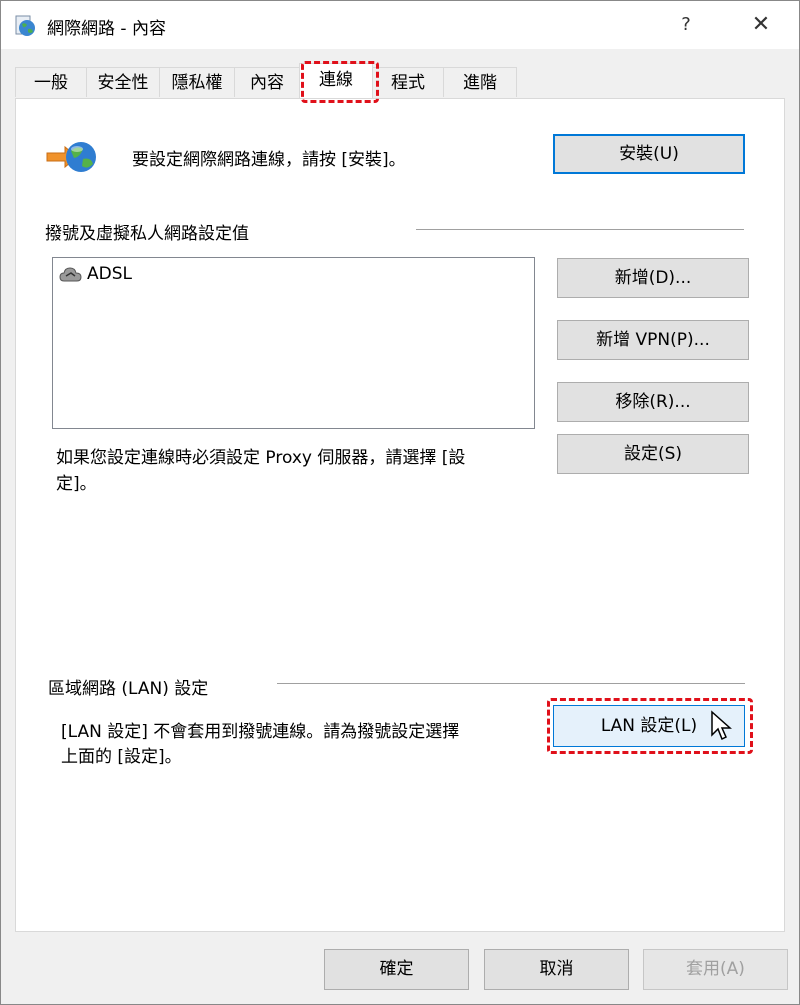  I want to click on tab-advanced: 進階, so click(480, 82).